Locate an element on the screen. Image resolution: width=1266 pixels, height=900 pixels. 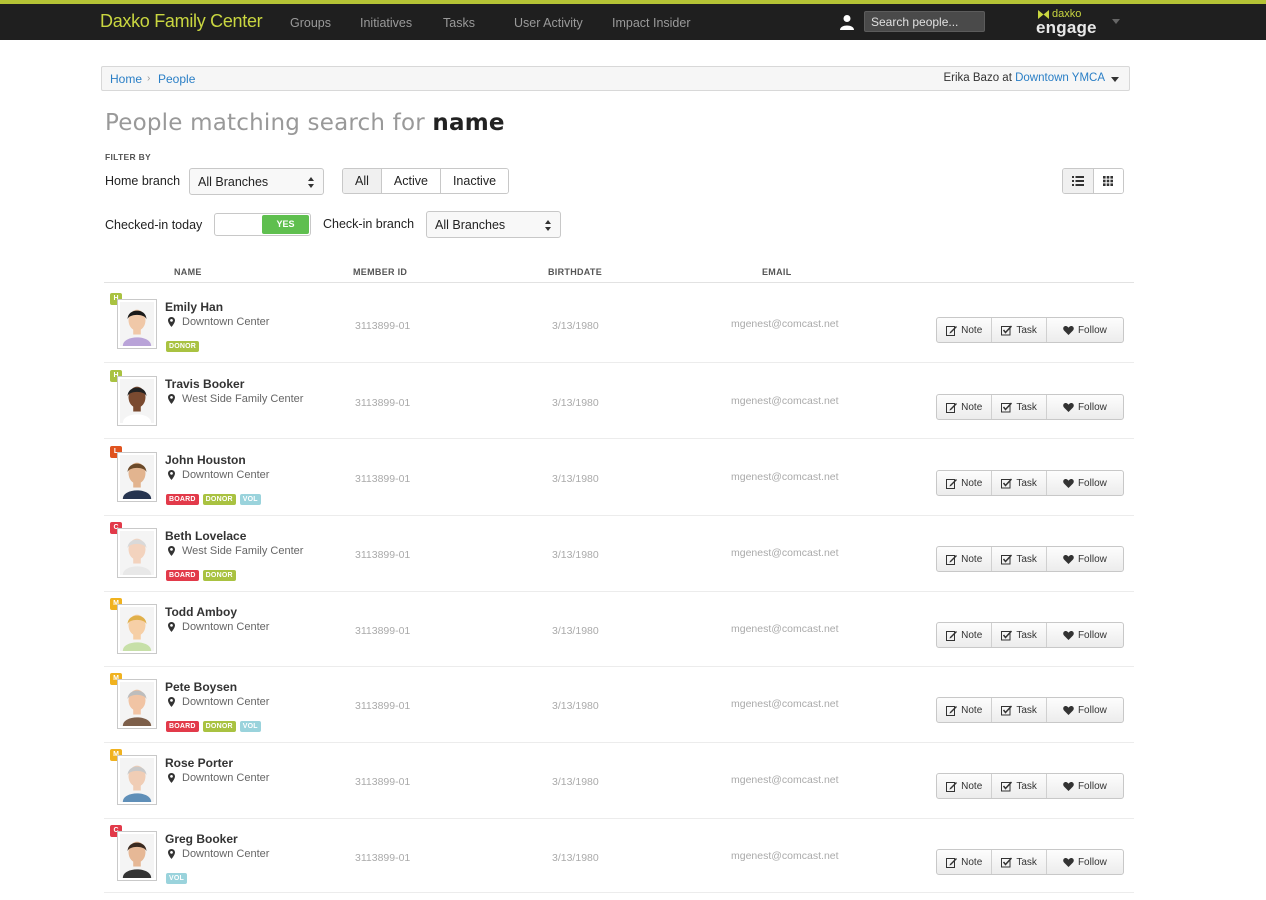
person-name: Pete Boysen is located at coordinates (201, 687).